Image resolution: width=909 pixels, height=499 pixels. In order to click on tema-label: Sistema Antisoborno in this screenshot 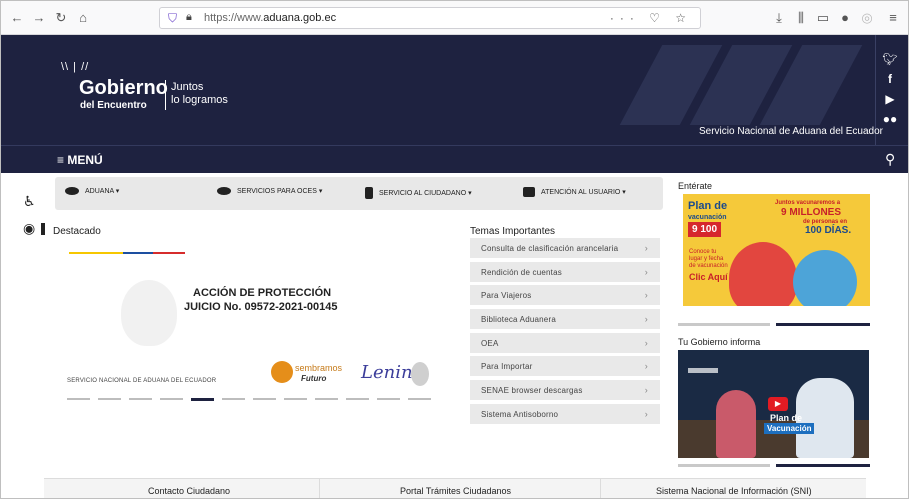, I will do `click(520, 414)`.